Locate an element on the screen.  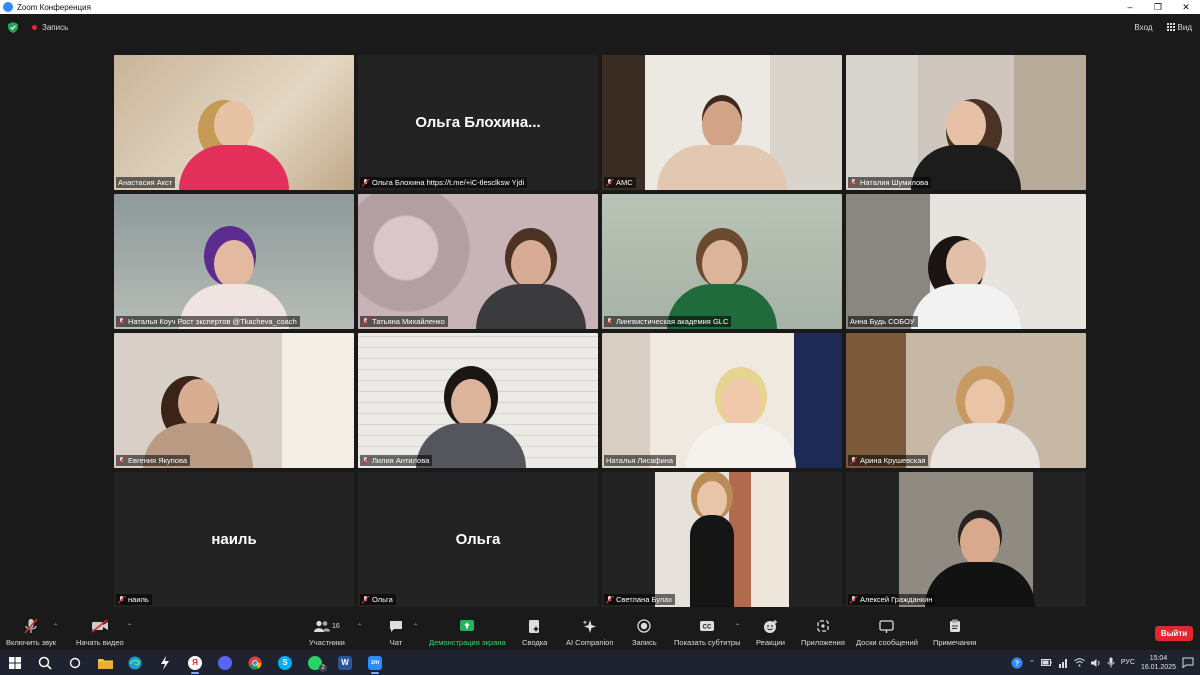
task-view-icon is located at coordinates (75, 662).